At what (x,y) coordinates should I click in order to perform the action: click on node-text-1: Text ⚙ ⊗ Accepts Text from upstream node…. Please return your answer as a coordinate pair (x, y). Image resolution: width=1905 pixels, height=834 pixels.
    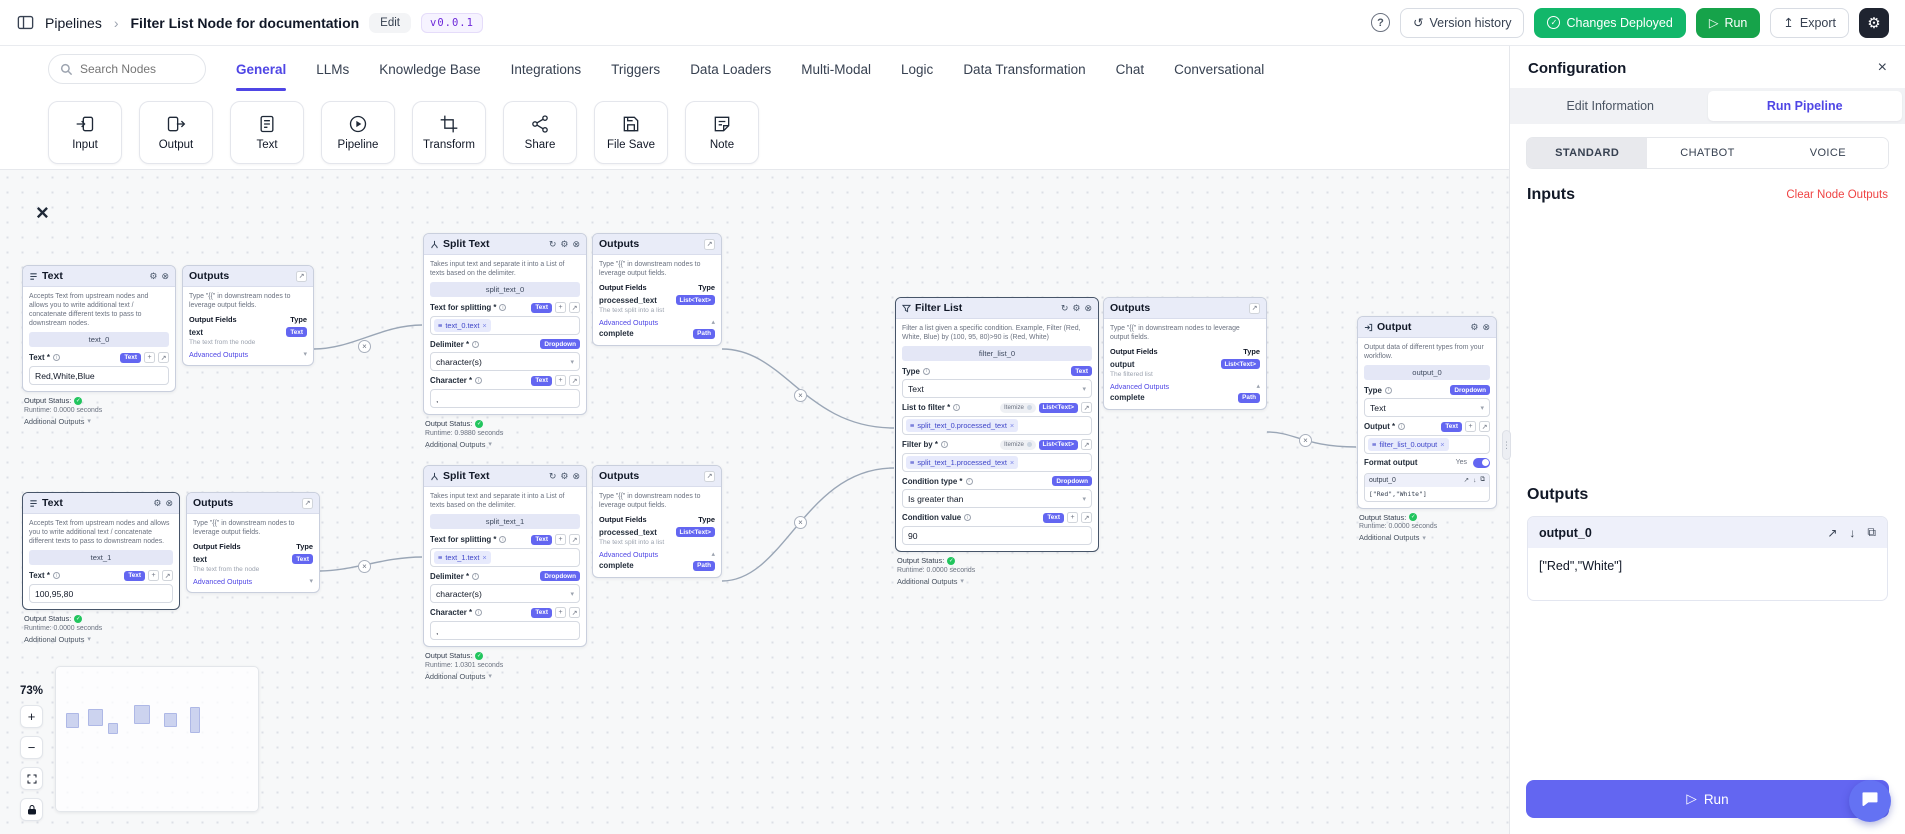
    Looking at the image, I should click on (101, 568).